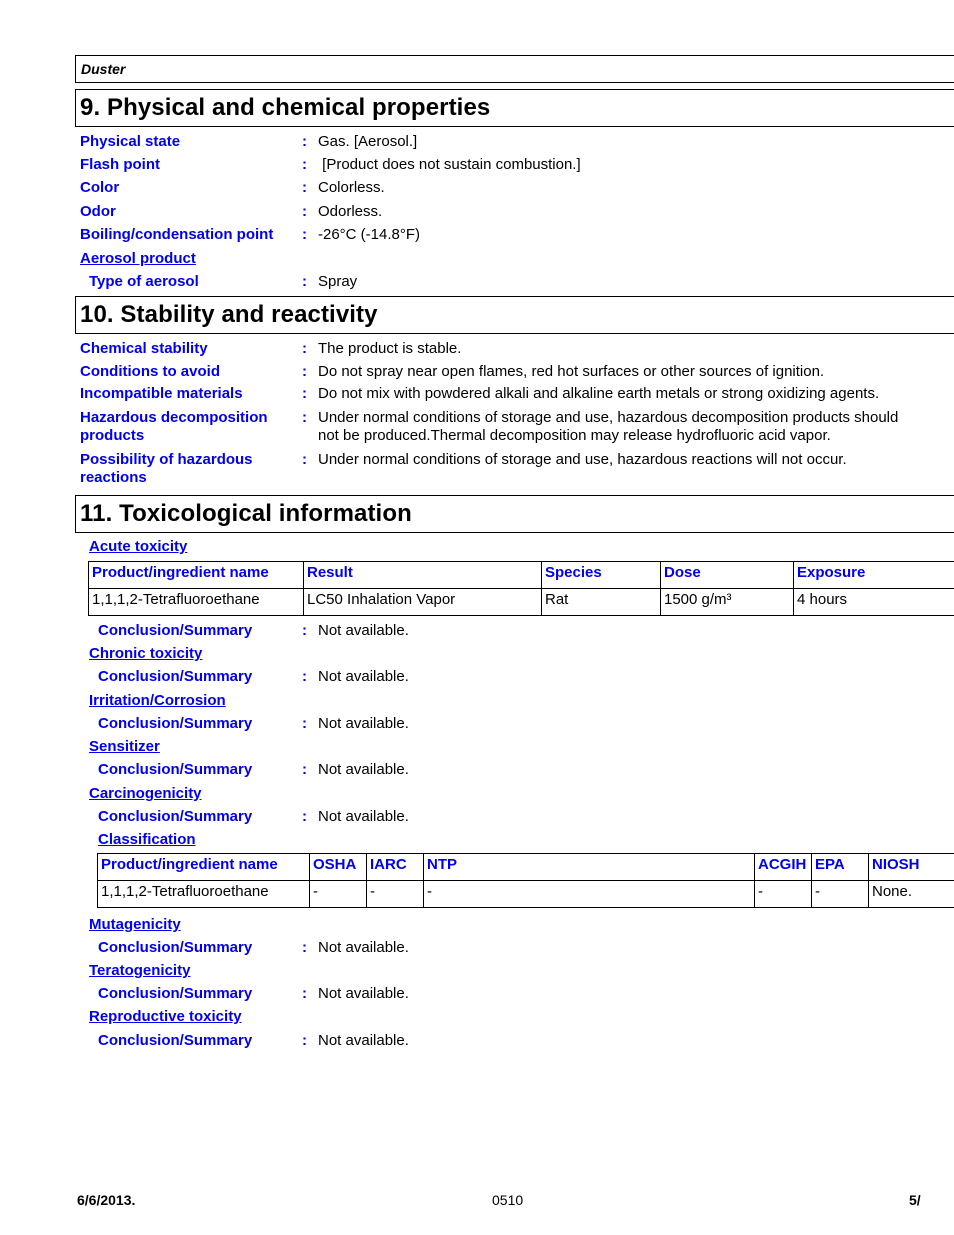 The image size is (954, 1235). I want to click on aerosol-product-link: Aerosol product, so click(138, 258).